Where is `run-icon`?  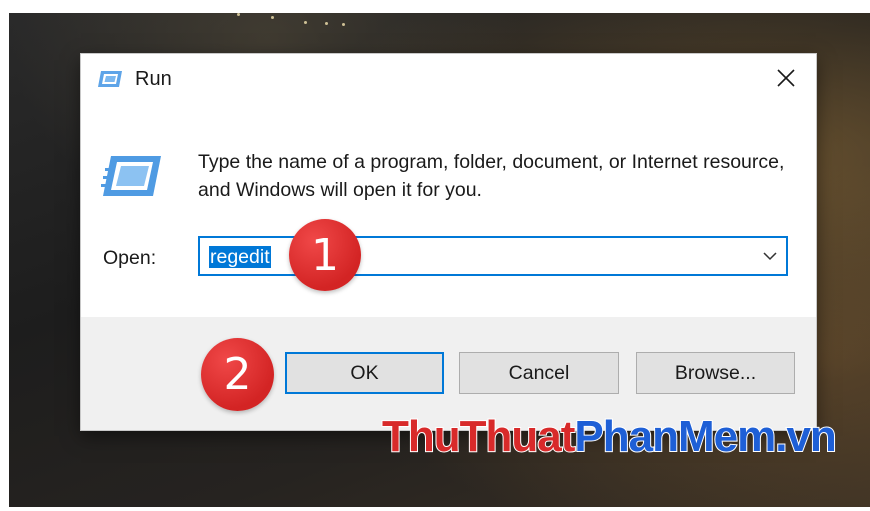 run-icon is located at coordinates (110, 79).